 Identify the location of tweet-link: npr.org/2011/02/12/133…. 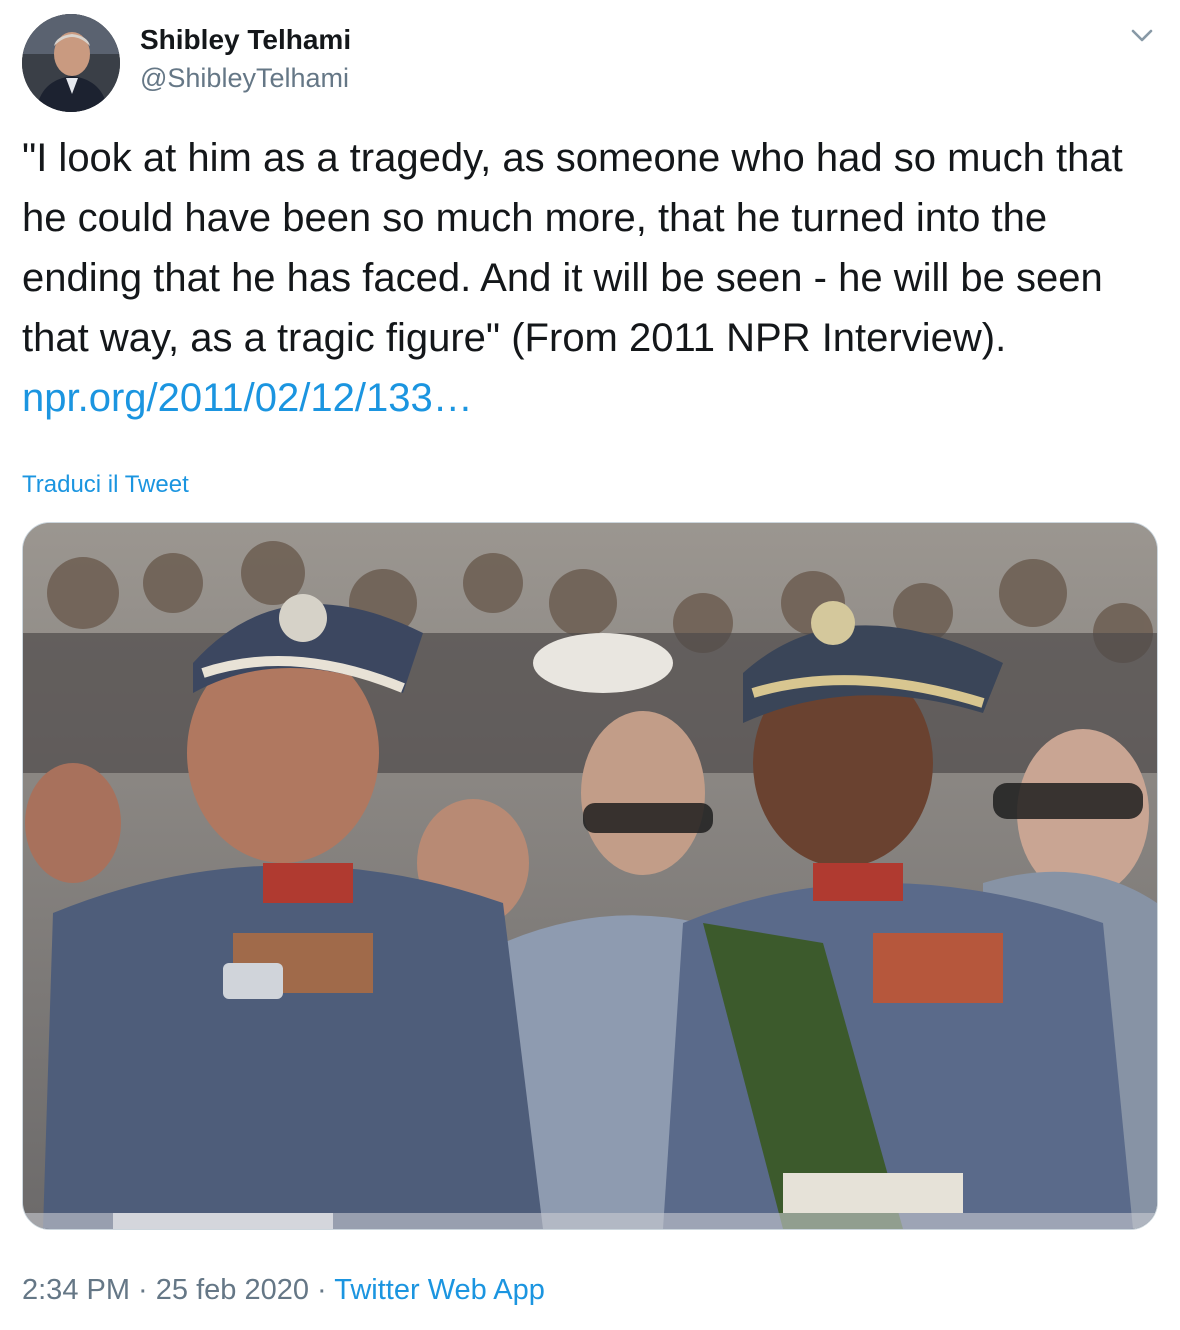
(247, 398).